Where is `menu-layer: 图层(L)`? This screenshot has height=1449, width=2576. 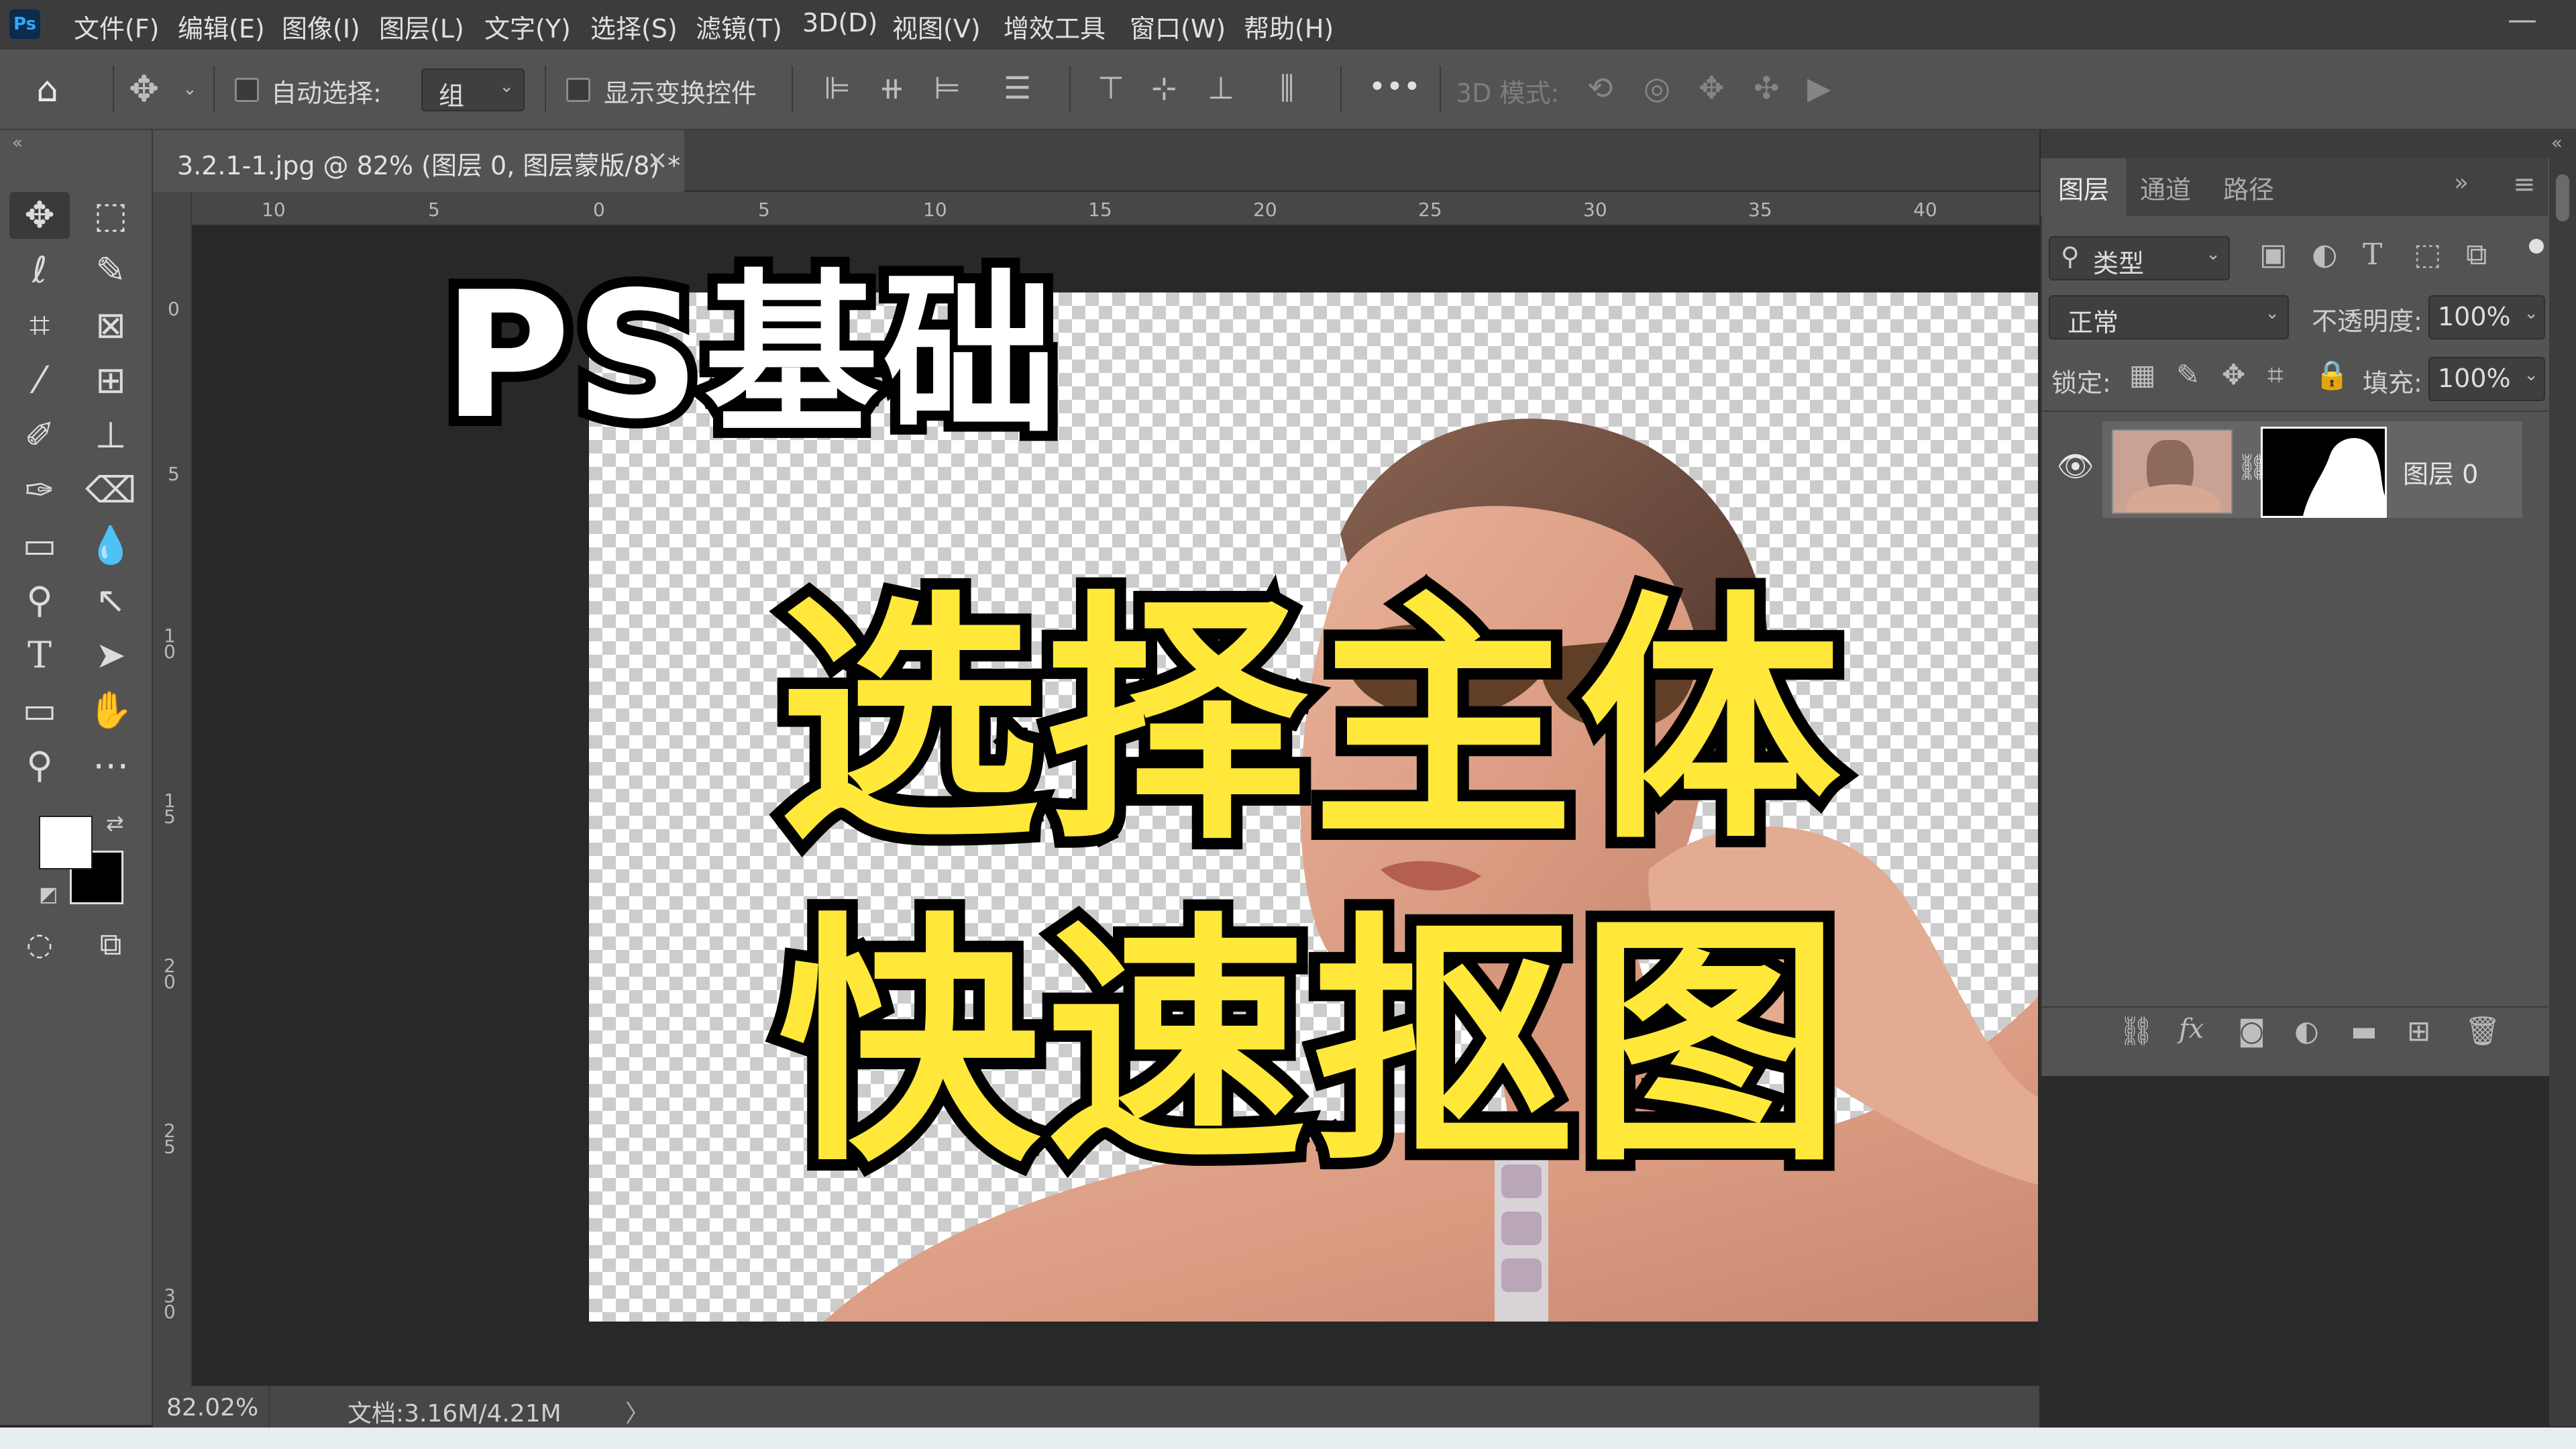
menu-layer: 图层(L) is located at coordinates (421, 26).